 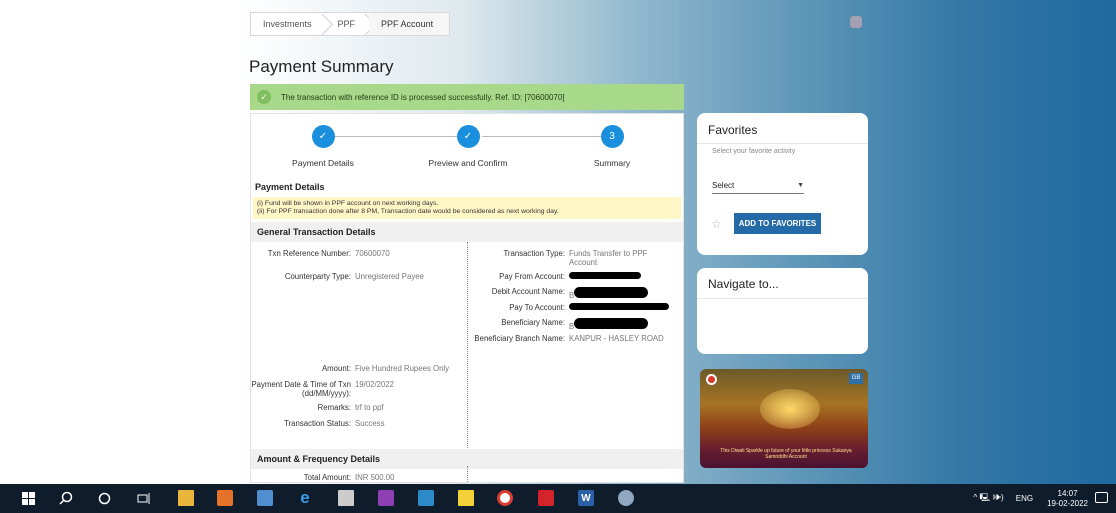 What do you see at coordinates (346, 498) in the screenshot?
I see `calculator-icon` at bounding box center [346, 498].